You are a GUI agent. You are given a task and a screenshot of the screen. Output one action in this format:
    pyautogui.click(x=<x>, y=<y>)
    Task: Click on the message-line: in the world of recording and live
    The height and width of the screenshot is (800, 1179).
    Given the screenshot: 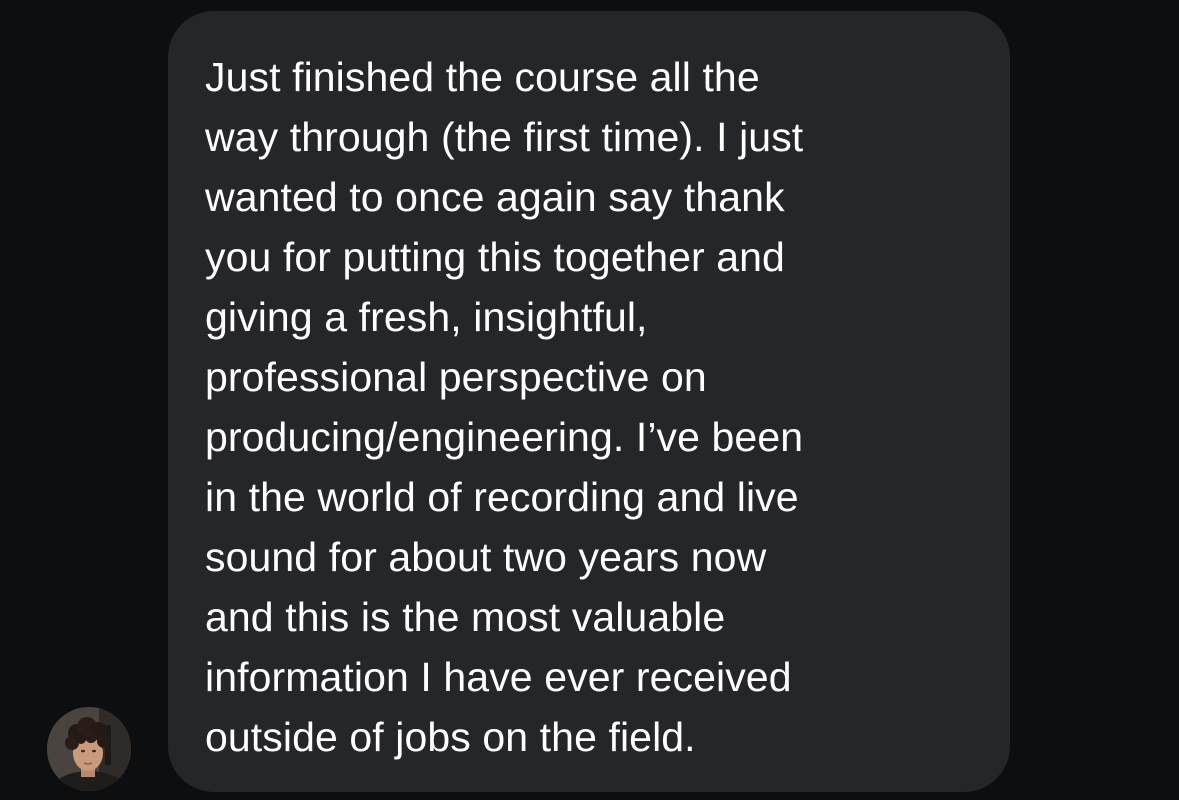 What is the action you would take?
    pyautogui.click(x=502, y=497)
    